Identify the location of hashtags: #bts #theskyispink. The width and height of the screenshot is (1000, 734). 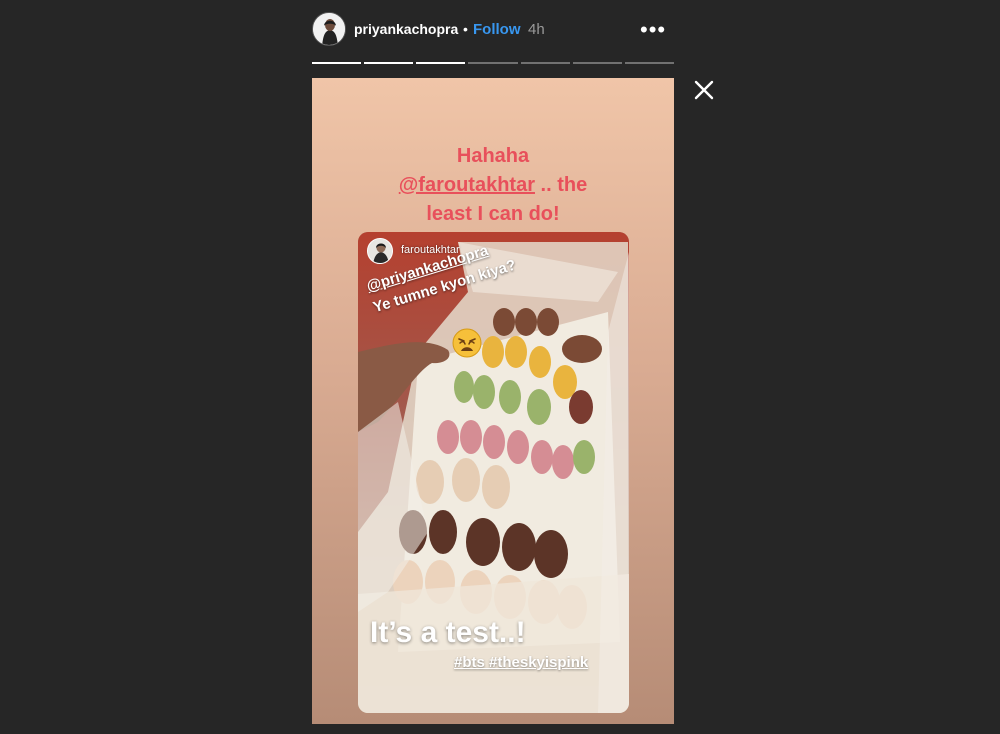
(521, 662).